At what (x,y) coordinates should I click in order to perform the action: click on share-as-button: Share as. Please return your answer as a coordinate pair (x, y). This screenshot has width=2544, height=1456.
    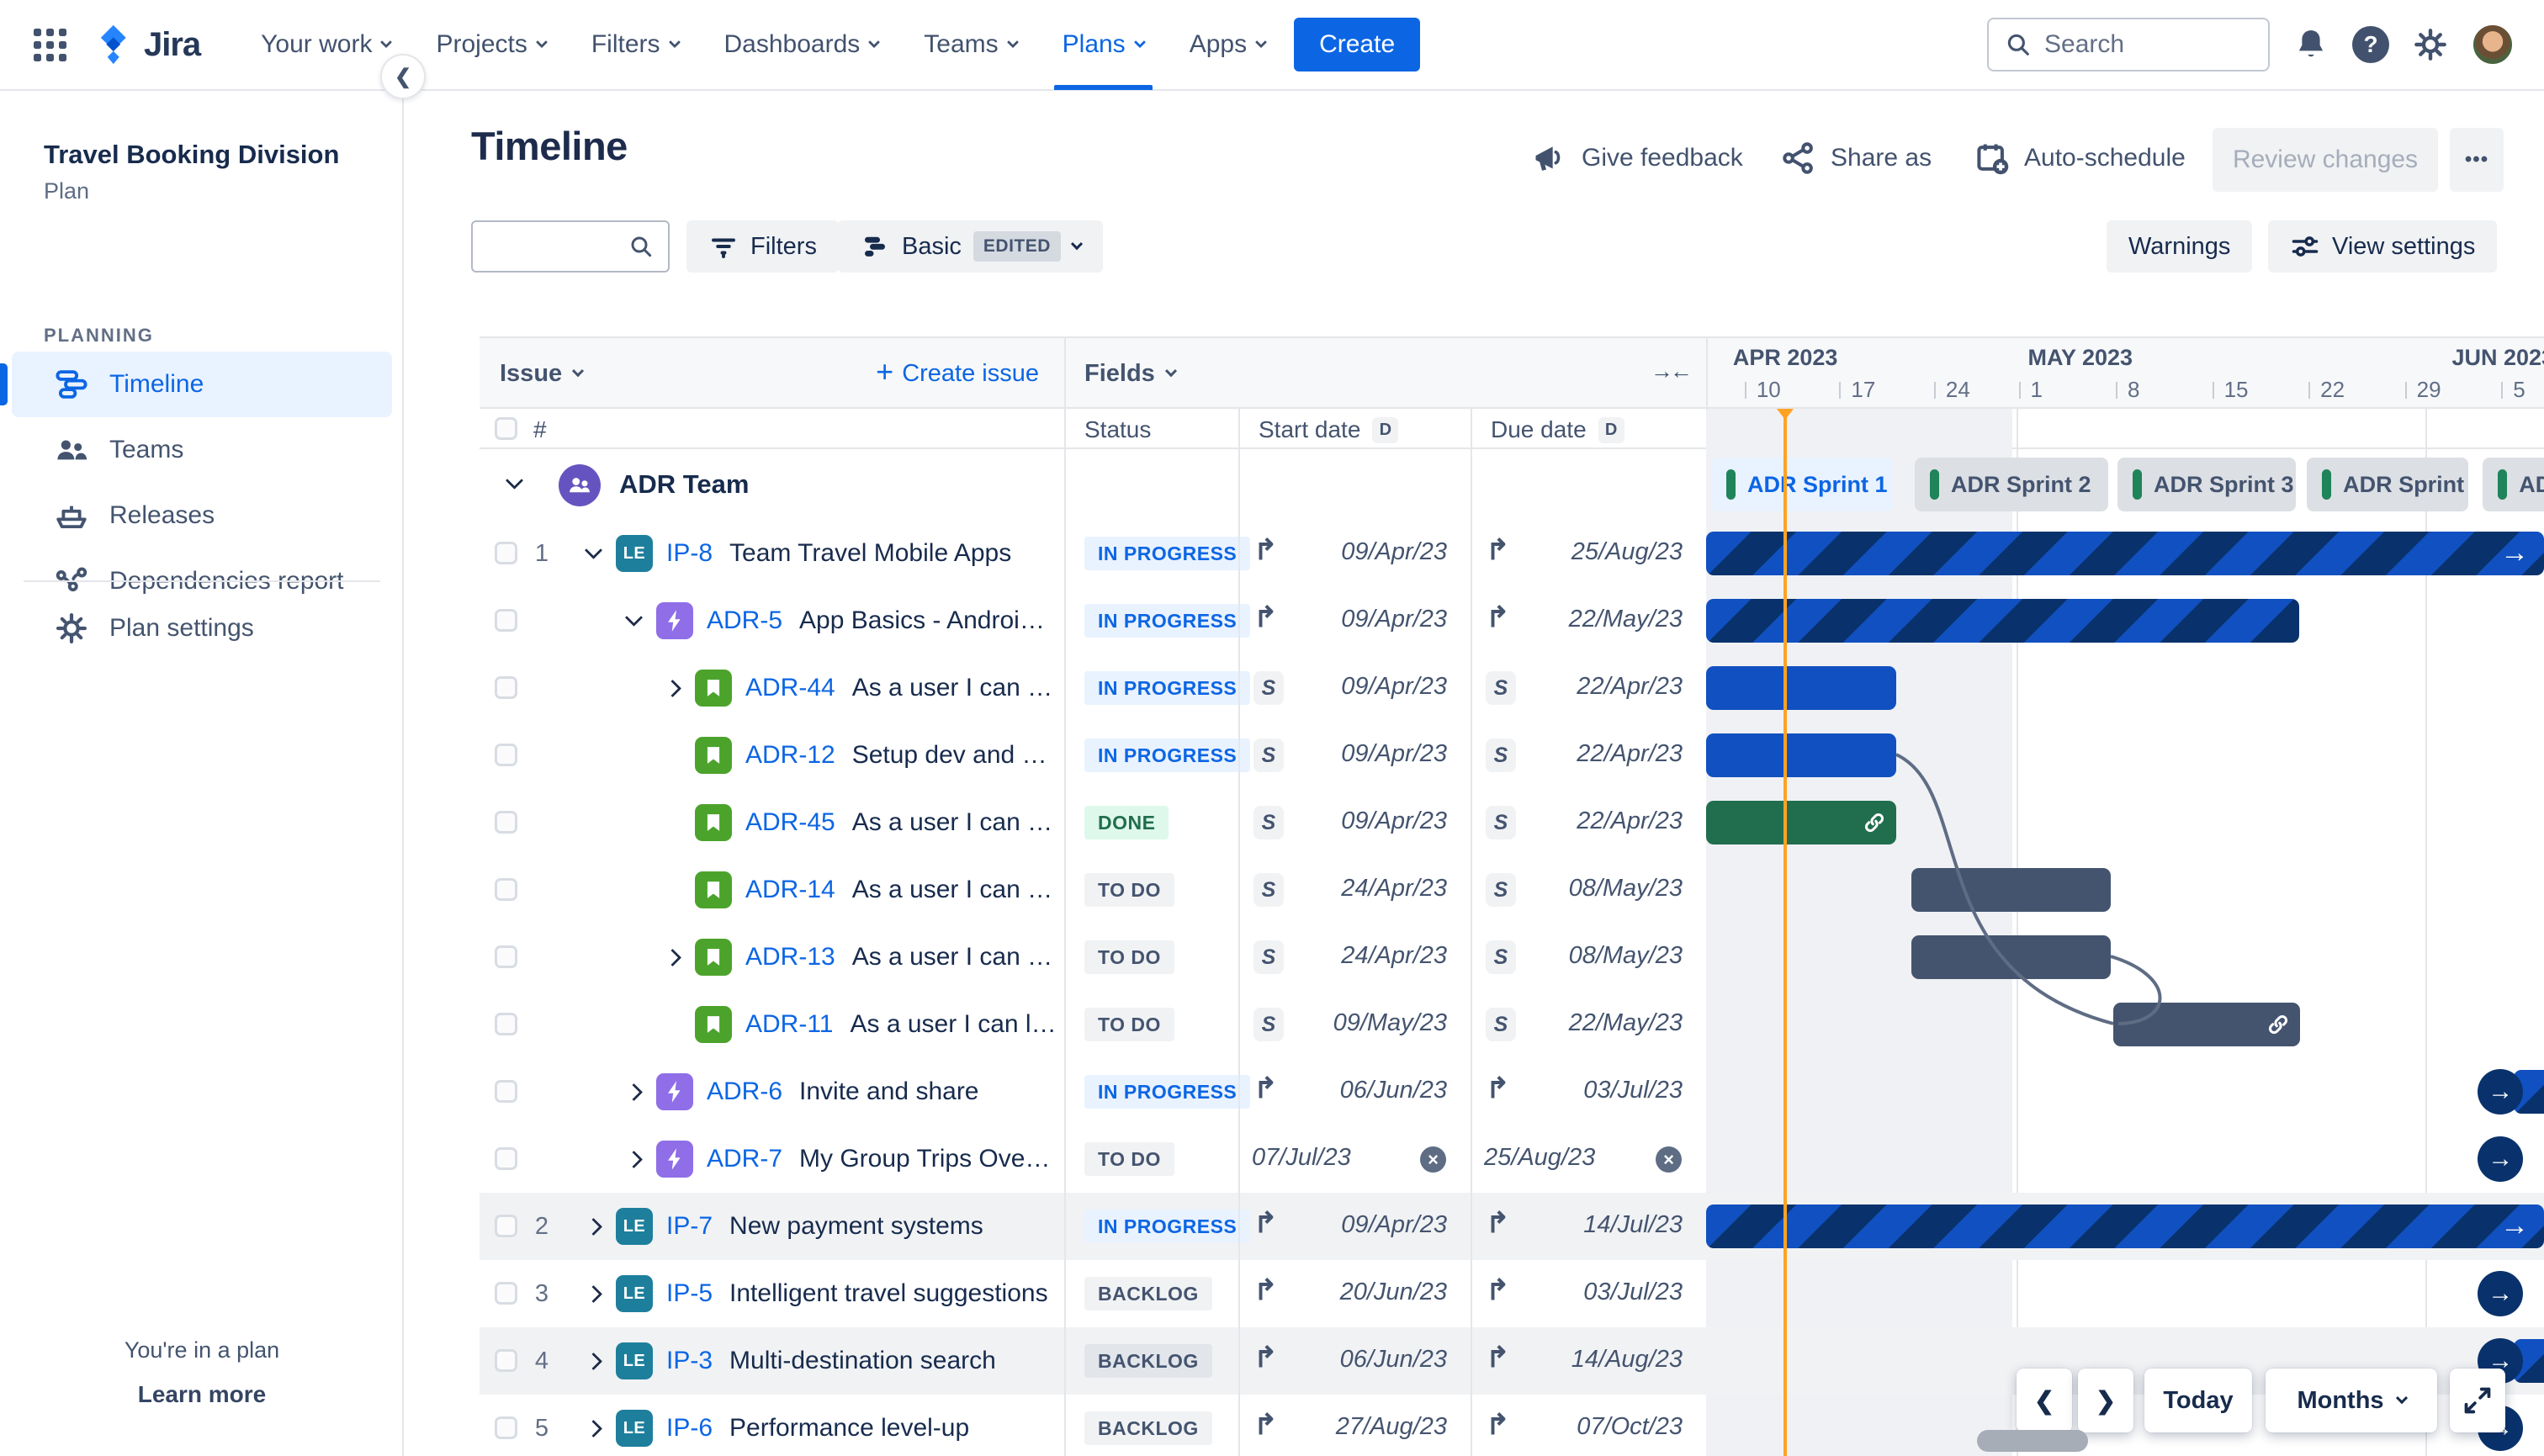
    Looking at the image, I should click on (1856, 158).